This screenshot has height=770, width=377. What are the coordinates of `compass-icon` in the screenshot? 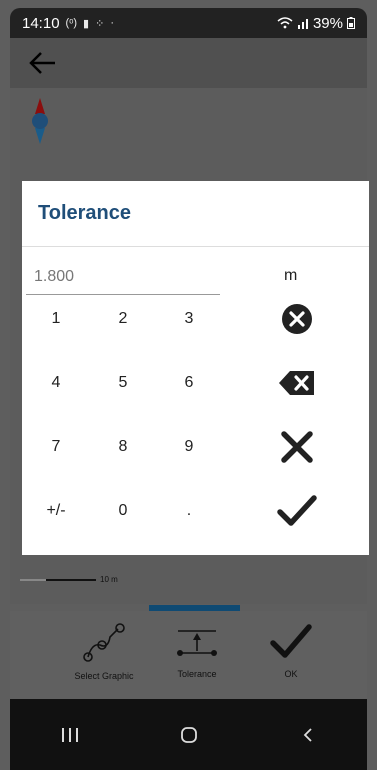 It's located at (40, 121).